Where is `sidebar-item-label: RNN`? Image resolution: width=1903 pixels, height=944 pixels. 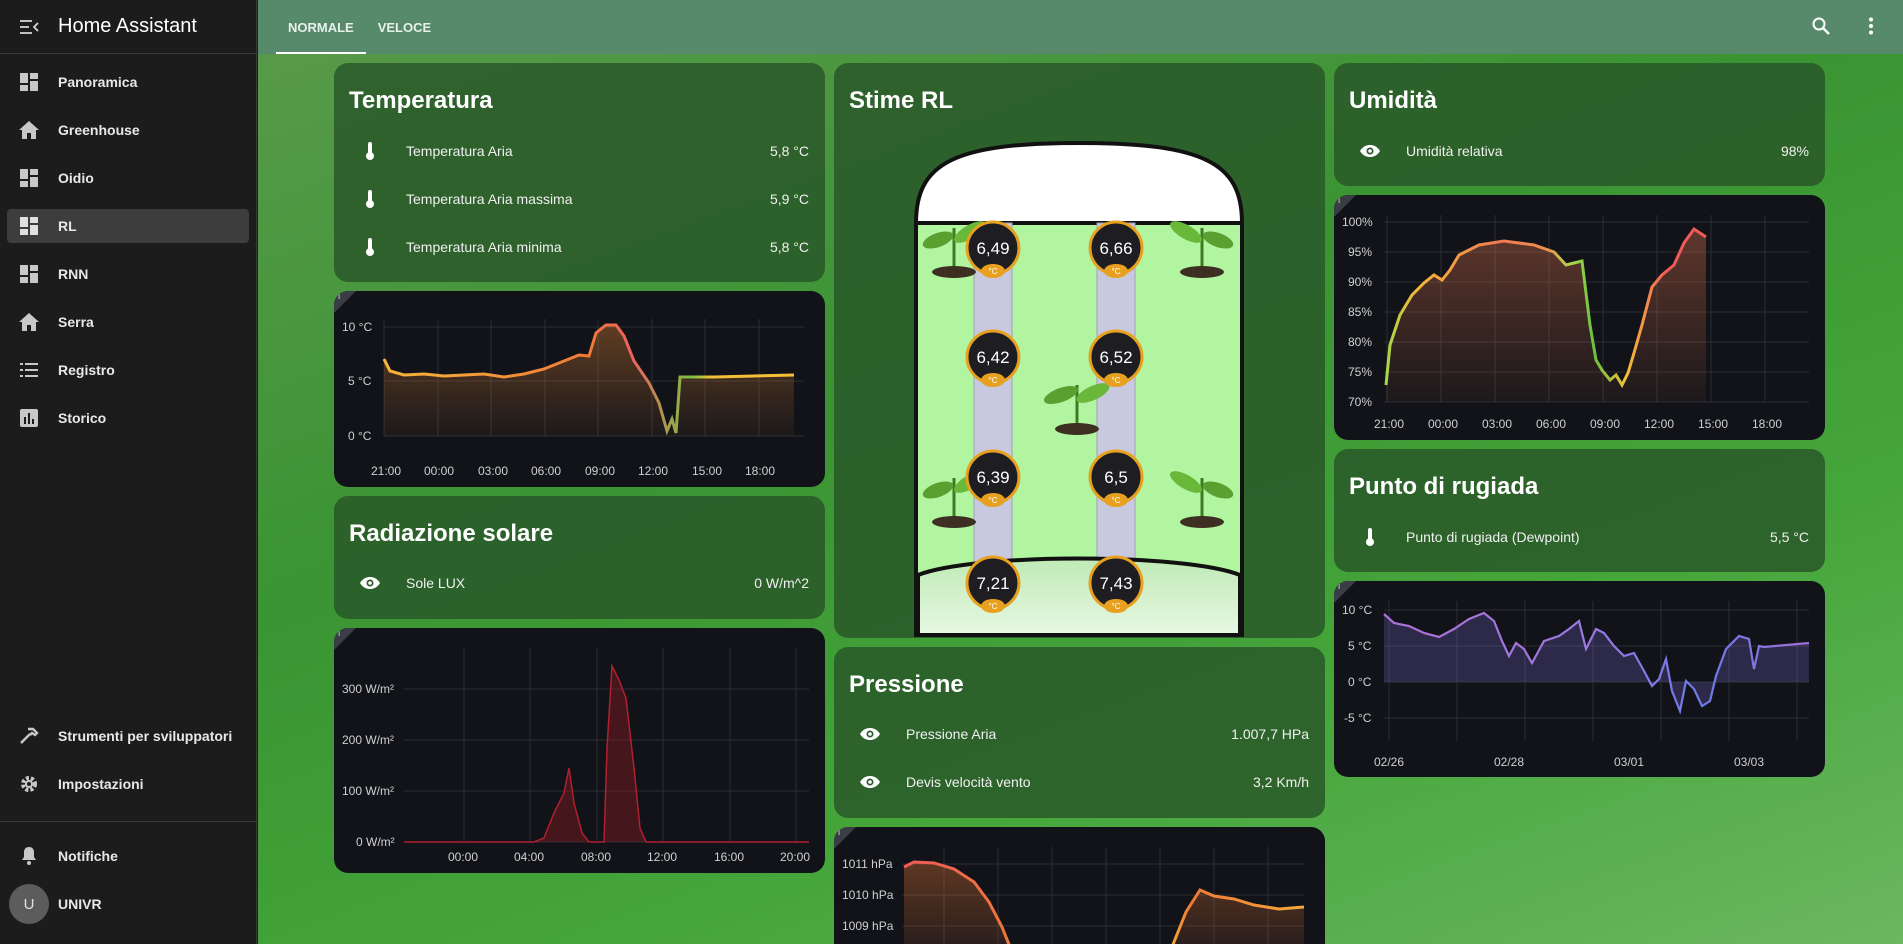
sidebar-item-label: RNN is located at coordinates (73, 274).